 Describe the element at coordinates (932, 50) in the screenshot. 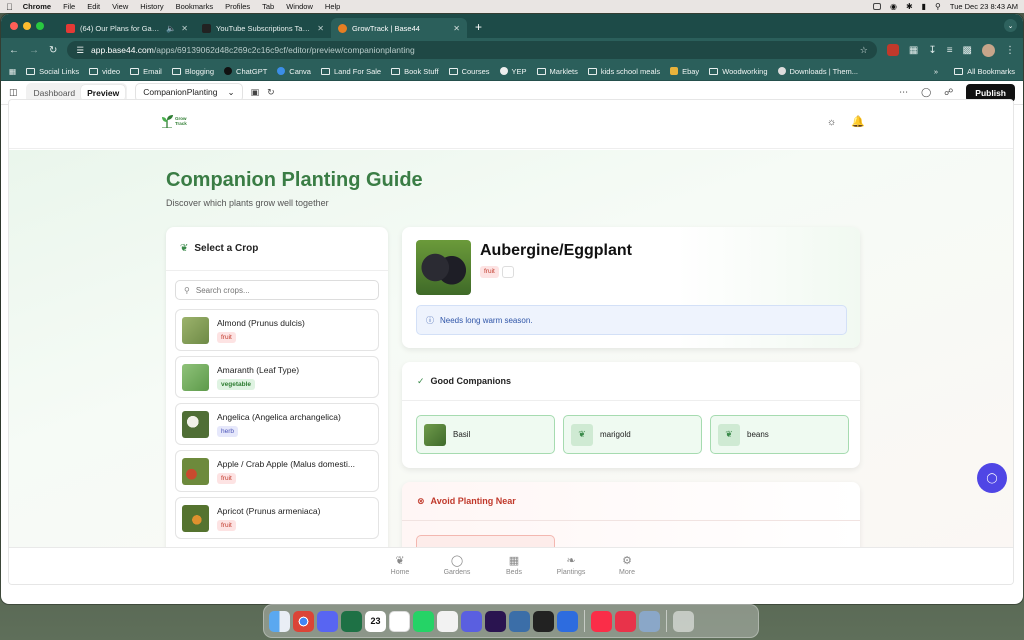

I see `download-icon: ↧` at that location.